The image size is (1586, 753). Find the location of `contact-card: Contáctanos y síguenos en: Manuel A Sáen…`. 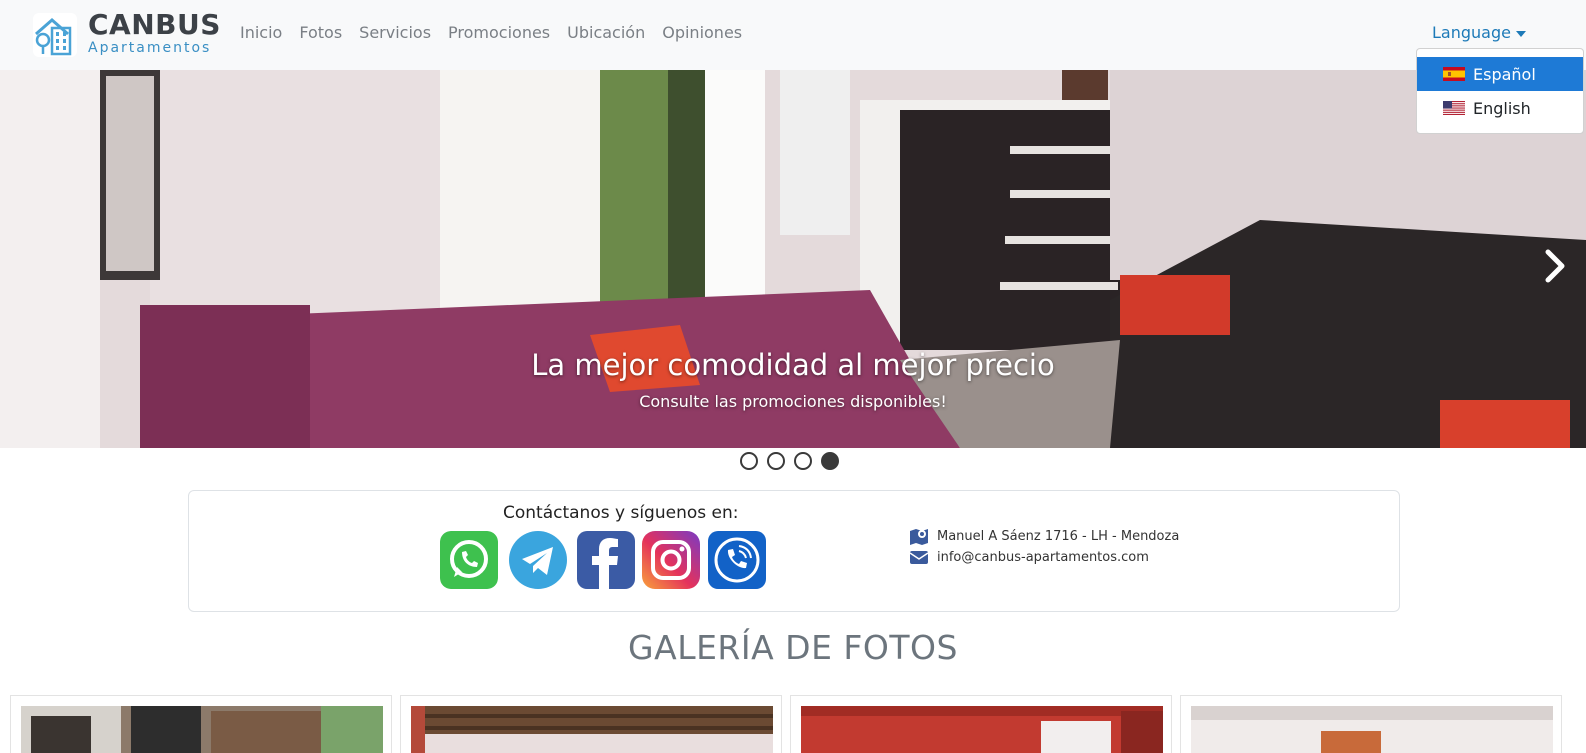

contact-card: Contáctanos y síguenos en: Manuel A Sáen… is located at coordinates (794, 551).